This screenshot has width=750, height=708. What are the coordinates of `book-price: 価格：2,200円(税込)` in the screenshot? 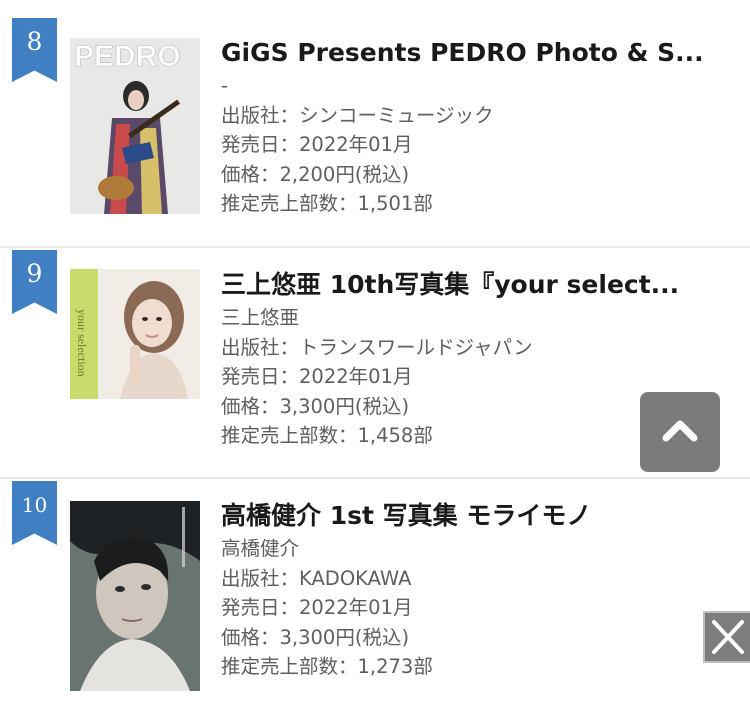 It's located at (475, 175).